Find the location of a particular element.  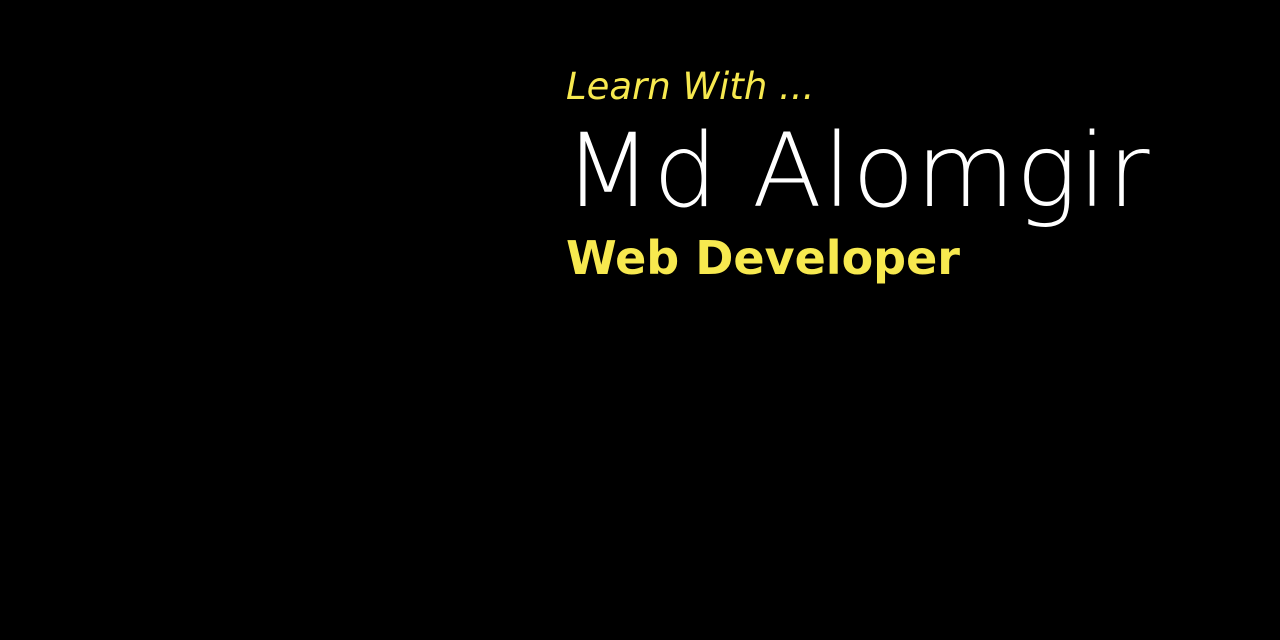

author-role: Web Developer is located at coordinates (763, 258).